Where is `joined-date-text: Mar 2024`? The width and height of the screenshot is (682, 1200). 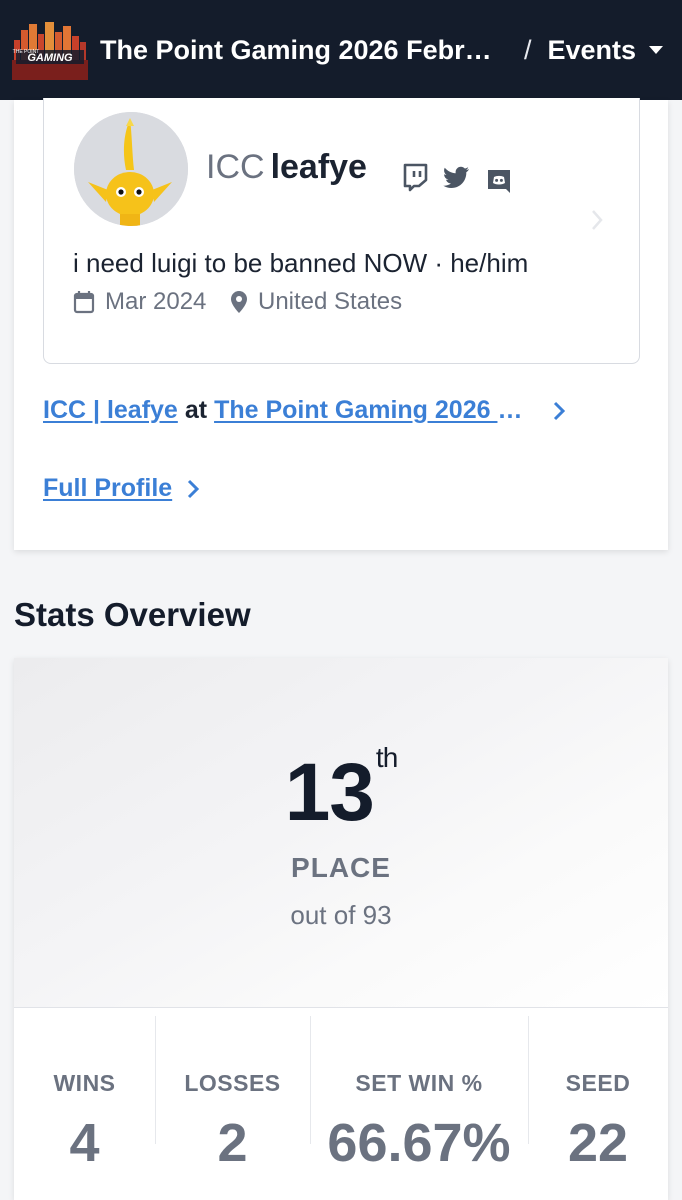 joined-date-text: Mar 2024 is located at coordinates (156, 301).